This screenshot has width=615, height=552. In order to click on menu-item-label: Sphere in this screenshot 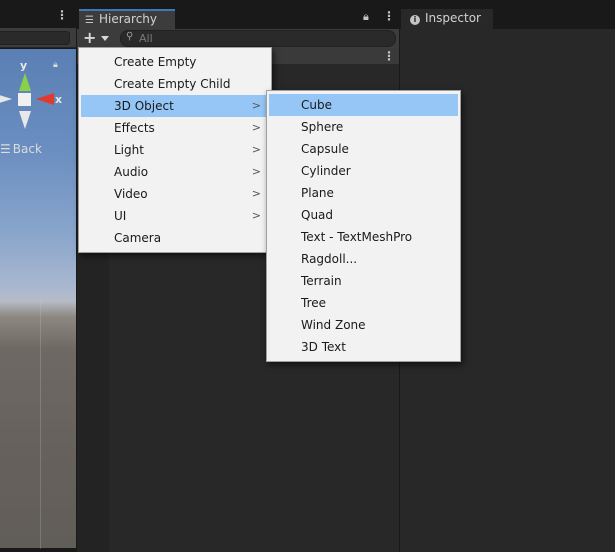, I will do `click(322, 127)`.